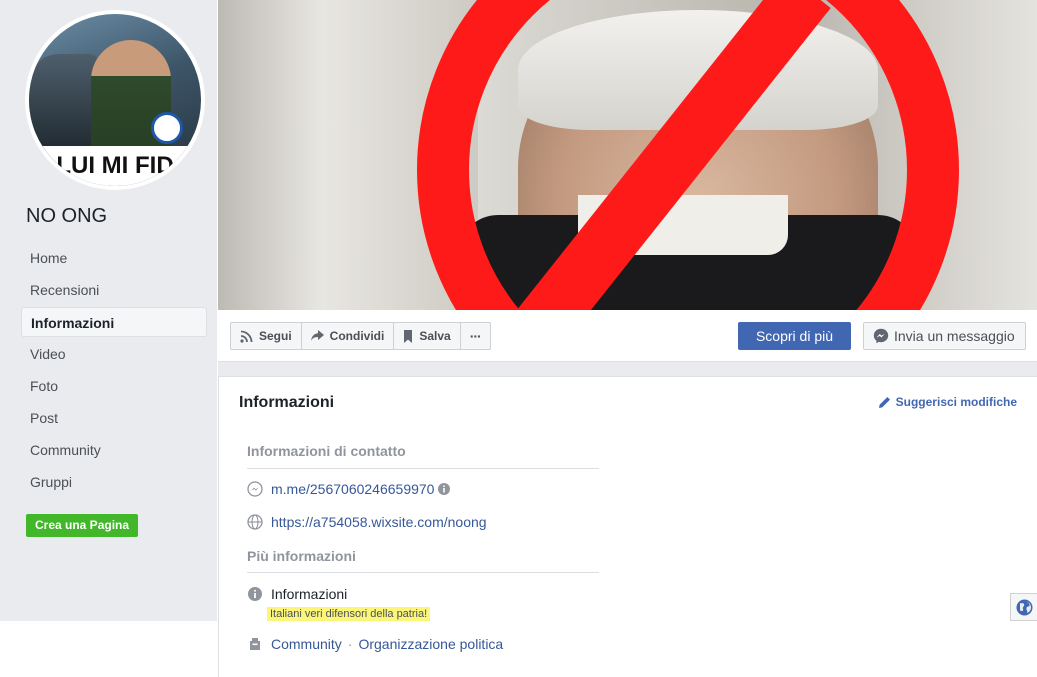 Image resolution: width=1037 pixels, height=677 pixels. Describe the element at coordinates (114, 418) in the screenshot. I see `nav-posts: Post` at that location.